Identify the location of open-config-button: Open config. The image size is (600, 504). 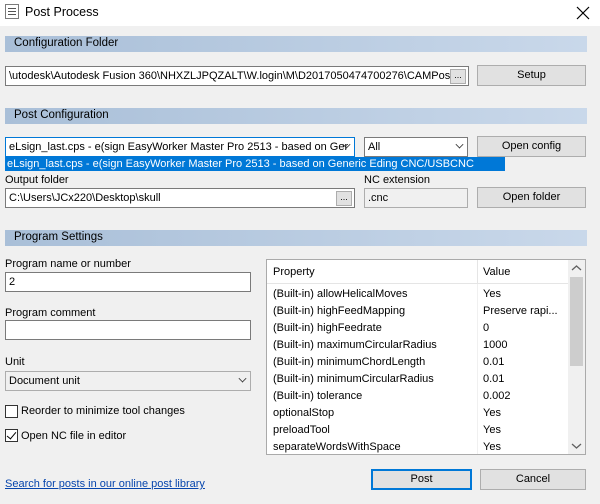
(531, 146).